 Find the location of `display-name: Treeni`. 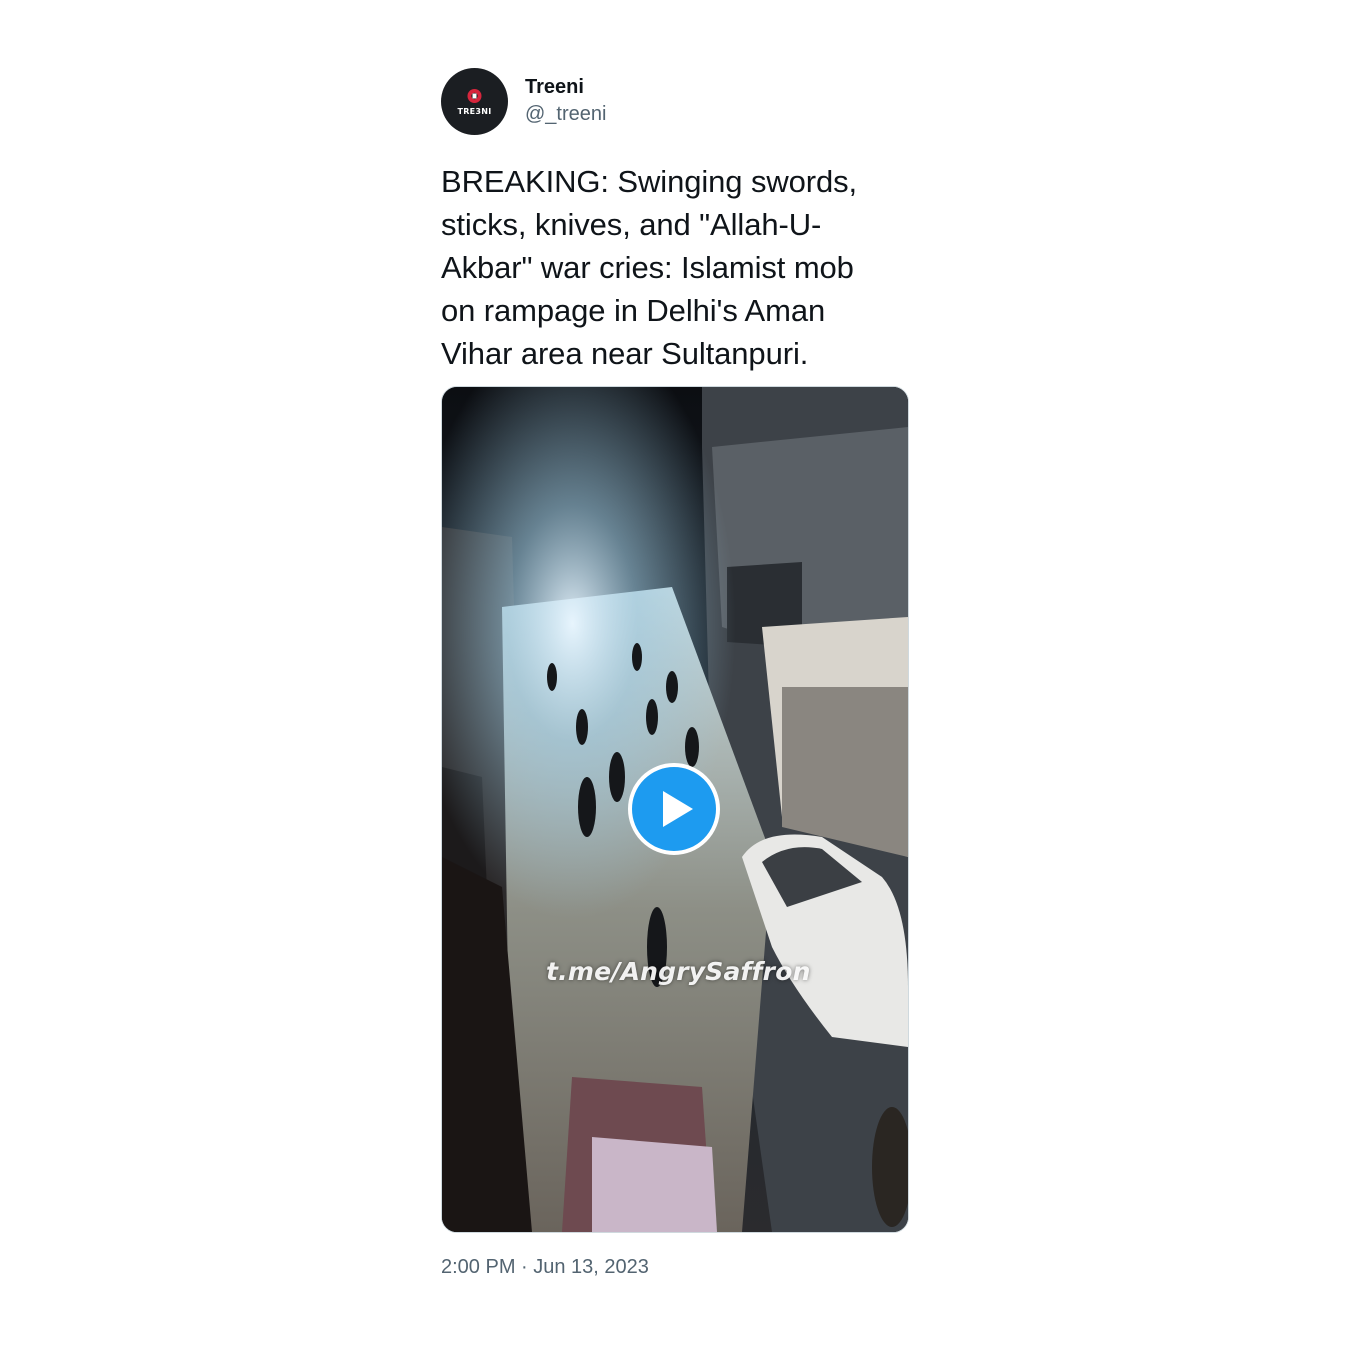

display-name: Treeni is located at coordinates (565, 87).